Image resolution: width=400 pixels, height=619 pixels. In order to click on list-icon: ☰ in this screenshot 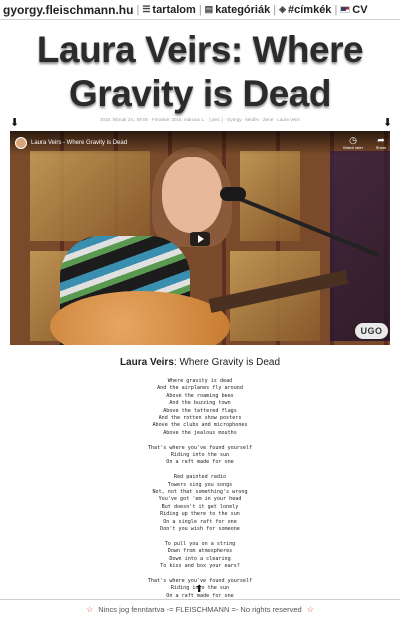, I will do `click(146, 9)`.